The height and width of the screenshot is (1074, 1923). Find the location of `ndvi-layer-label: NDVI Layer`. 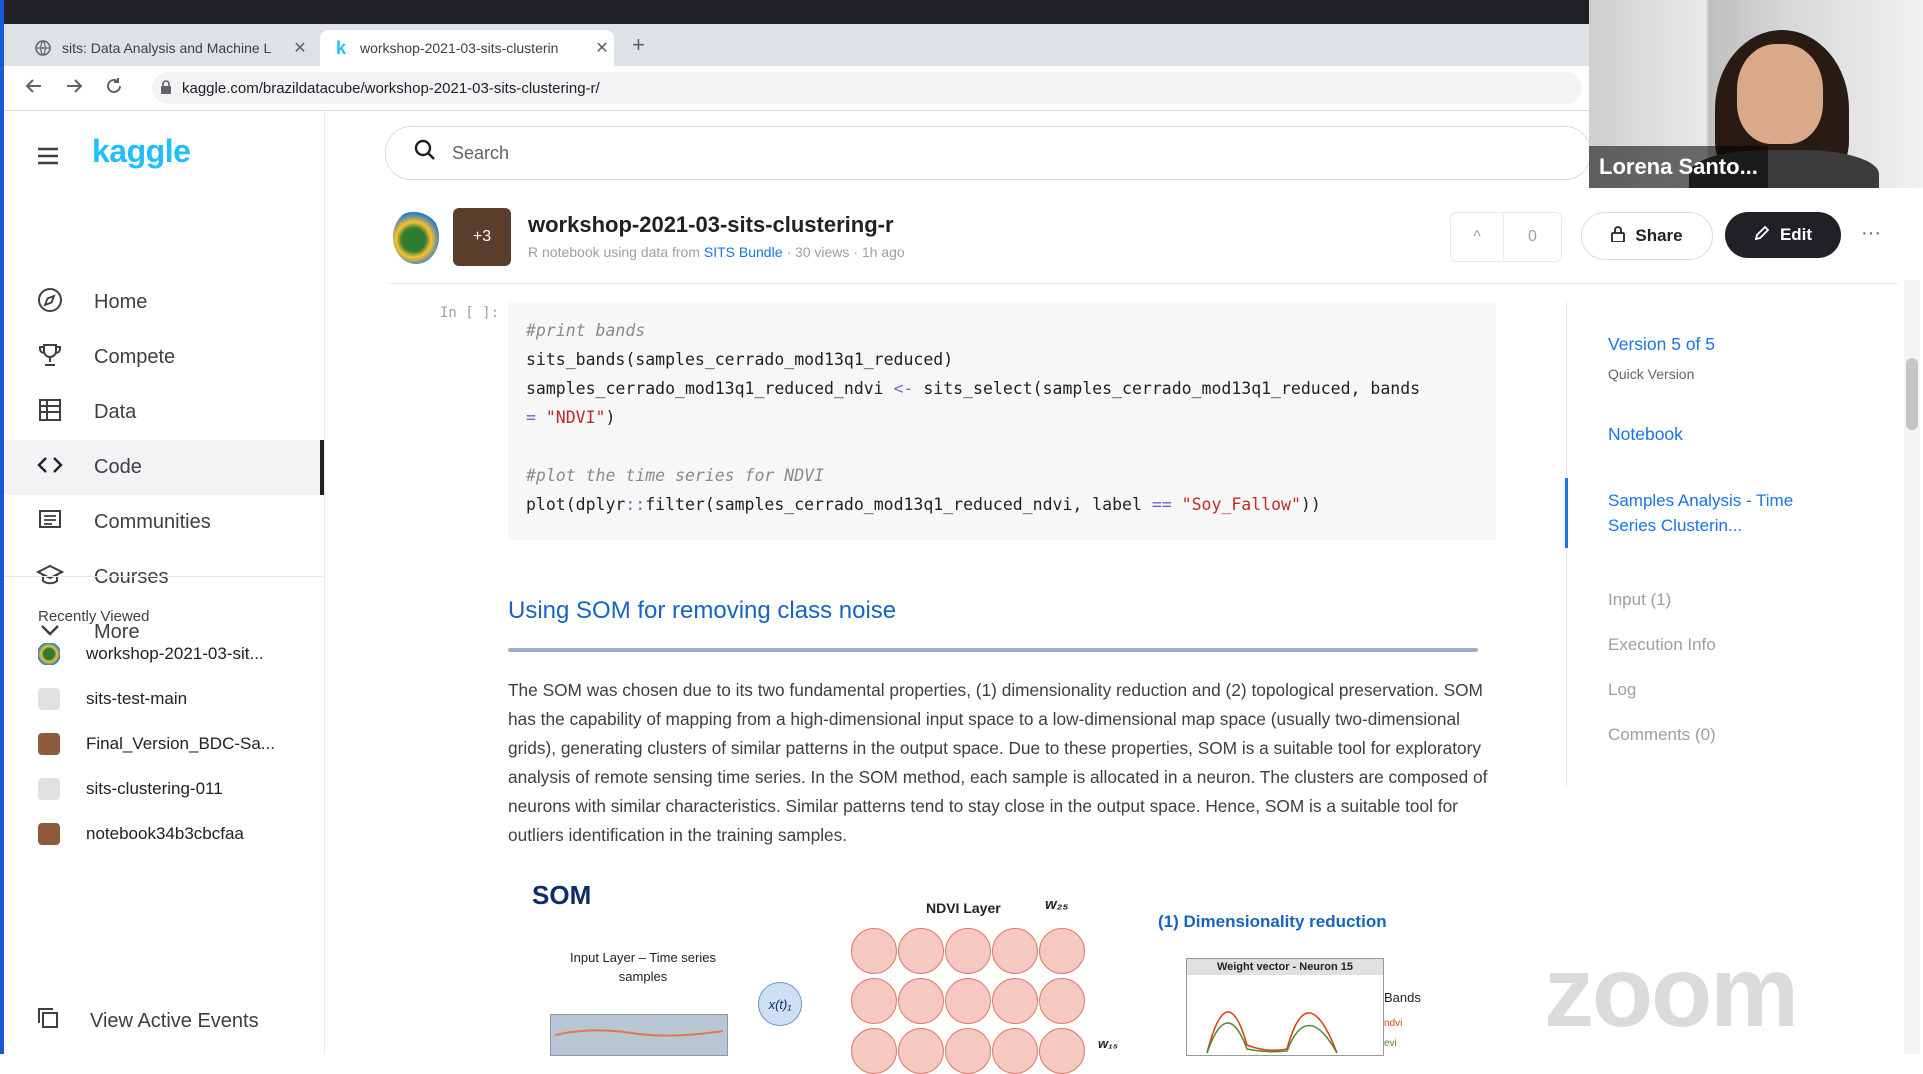

ndvi-layer-label: NDVI Layer is located at coordinates (963, 908).